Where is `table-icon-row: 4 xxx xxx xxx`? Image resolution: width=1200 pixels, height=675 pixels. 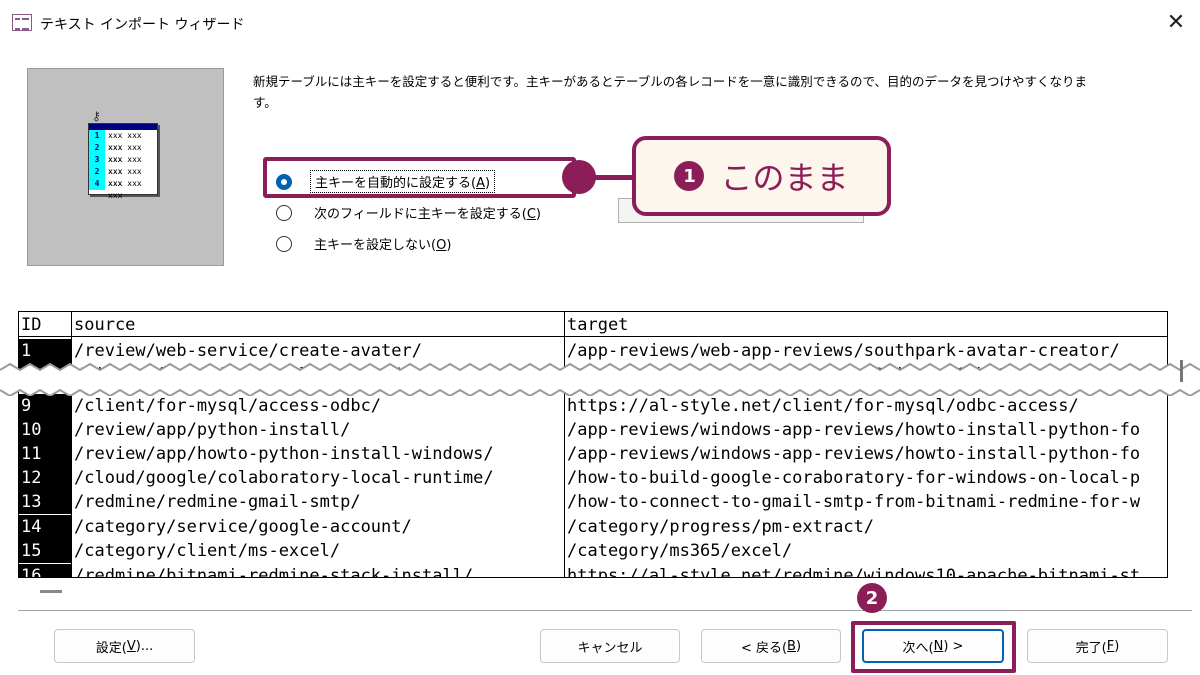 table-icon-row: 4 xxx xxx xxx is located at coordinates (123, 189).